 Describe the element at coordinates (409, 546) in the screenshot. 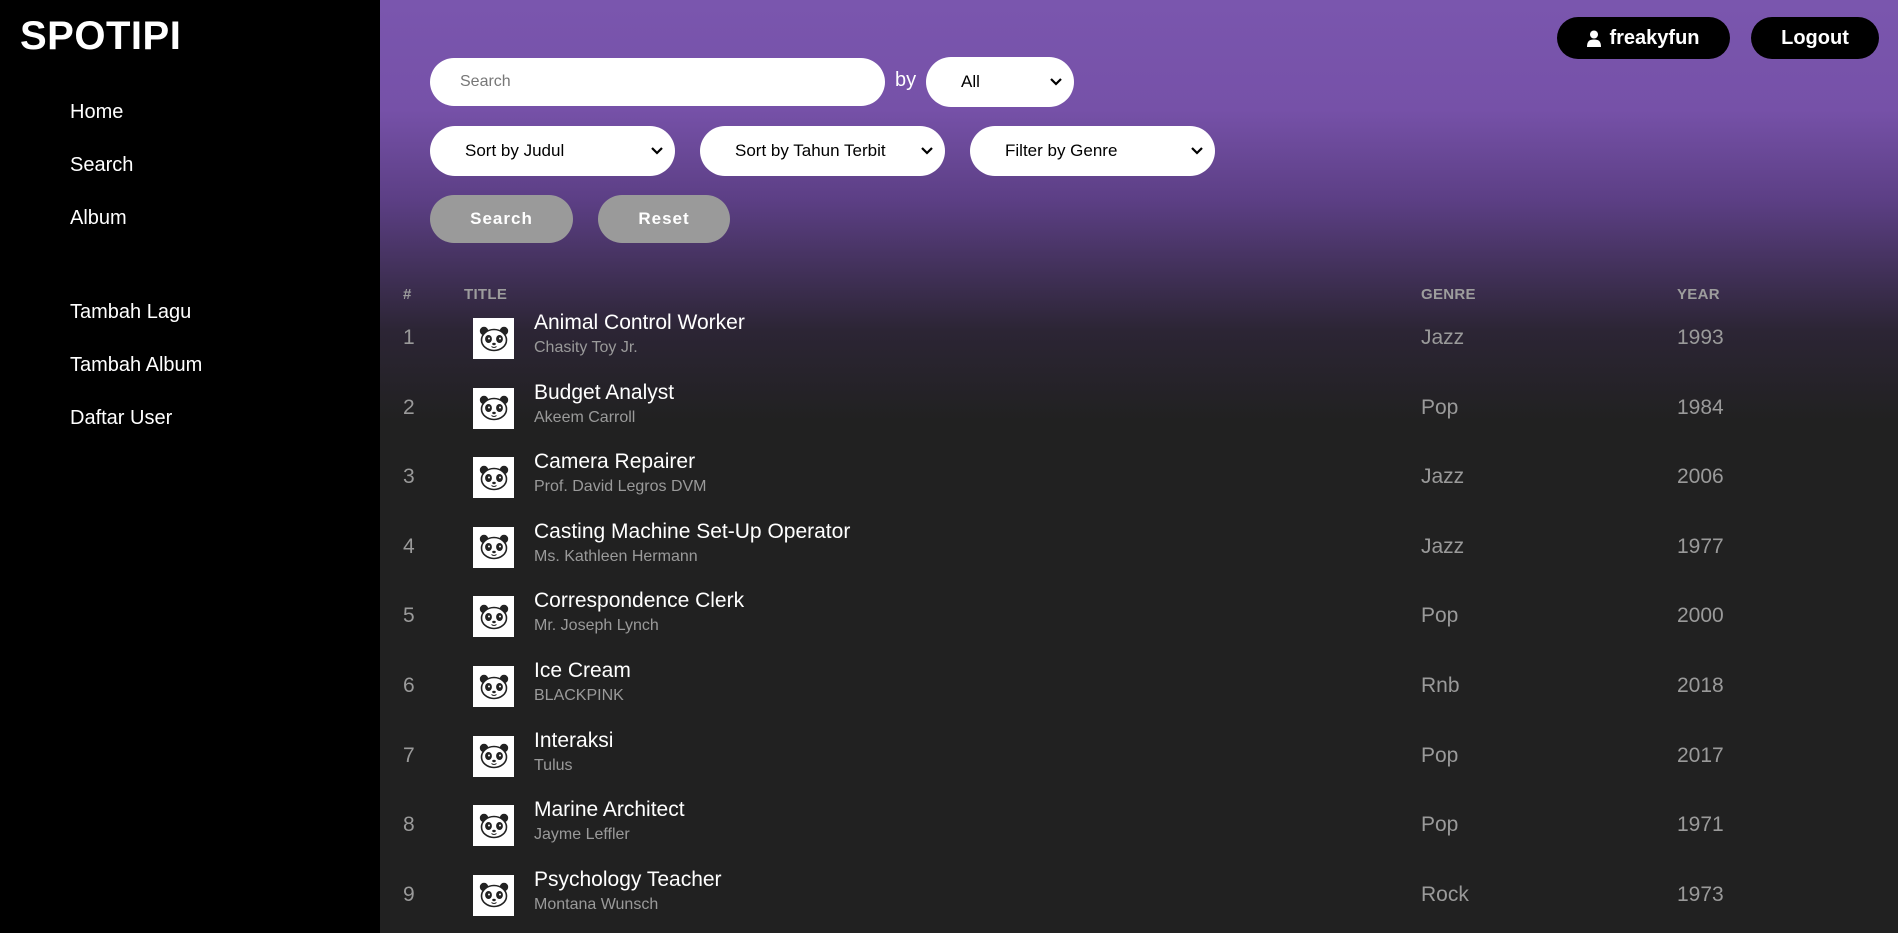

I see `row-number: 4` at that location.